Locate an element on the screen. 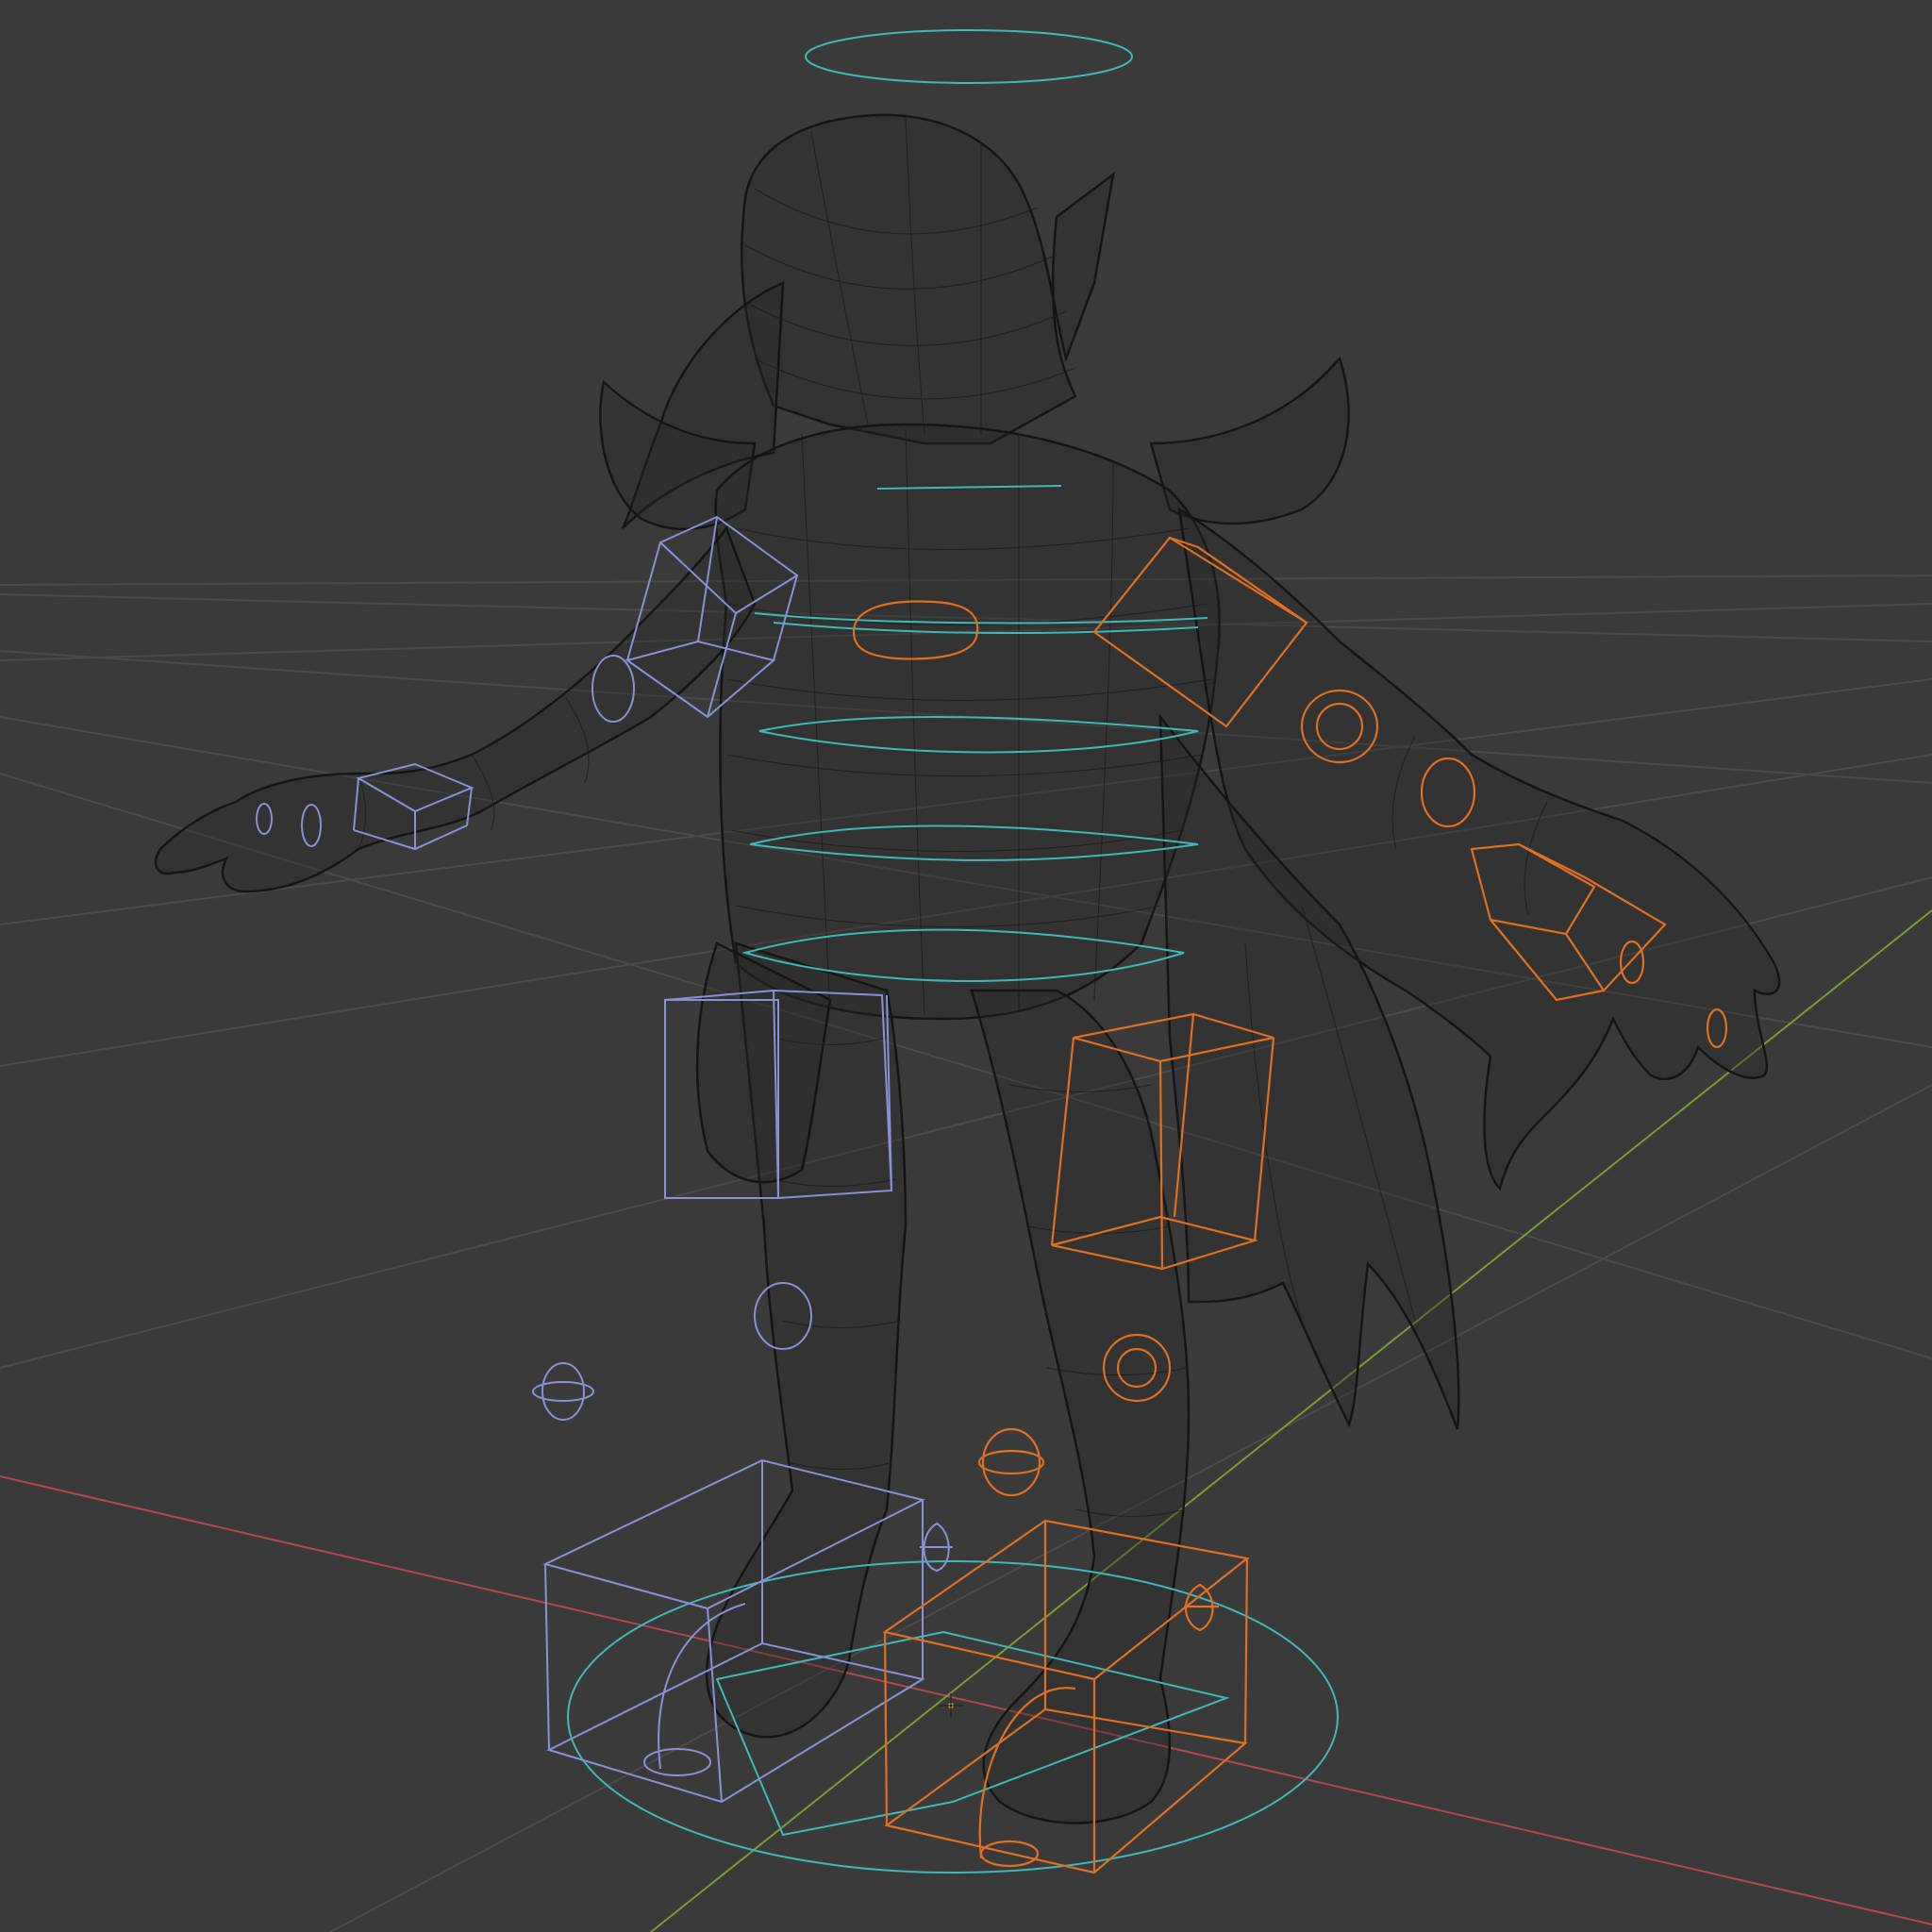  right-pole-target-ring-v is located at coordinates (1011, 1462).